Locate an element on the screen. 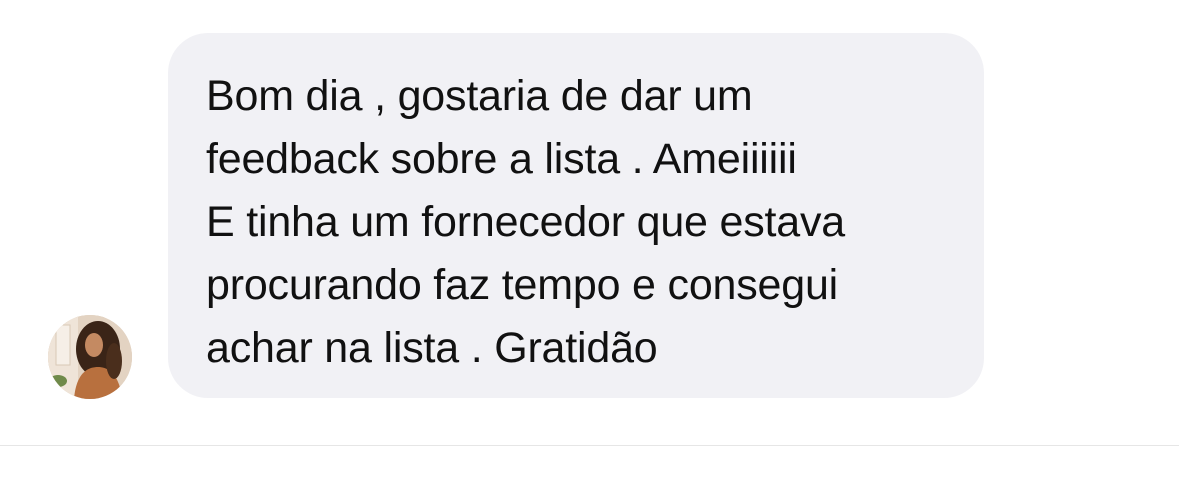 This screenshot has width=1179, height=487. user-avatar-photo-icon is located at coordinates (90, 357).